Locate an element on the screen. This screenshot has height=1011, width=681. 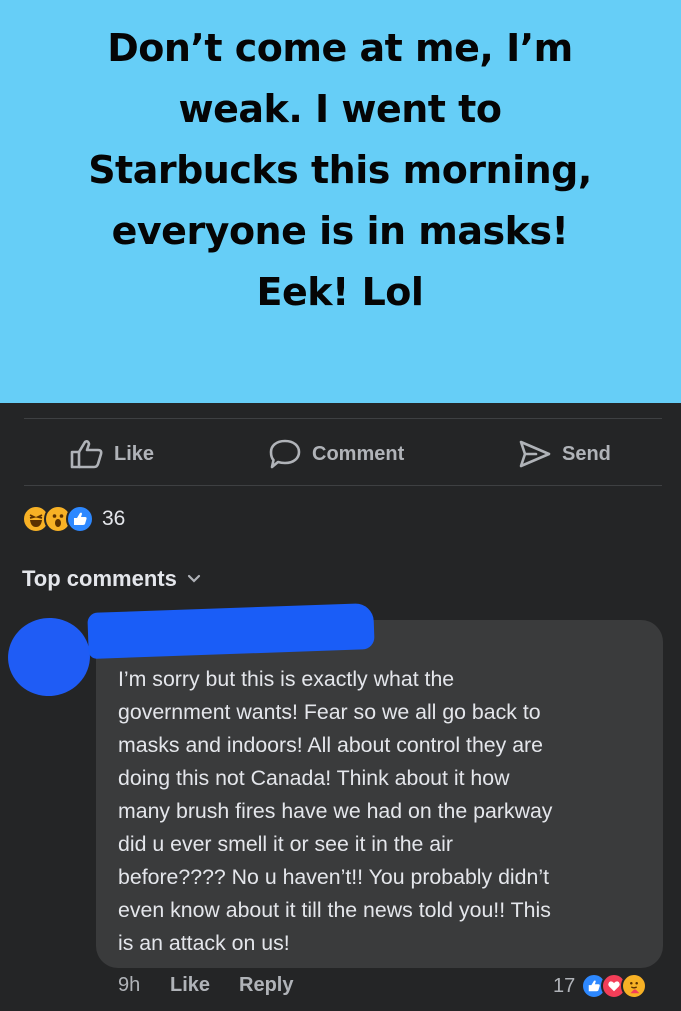
comment-reactions: 17 is located at coordinates (600, 986).